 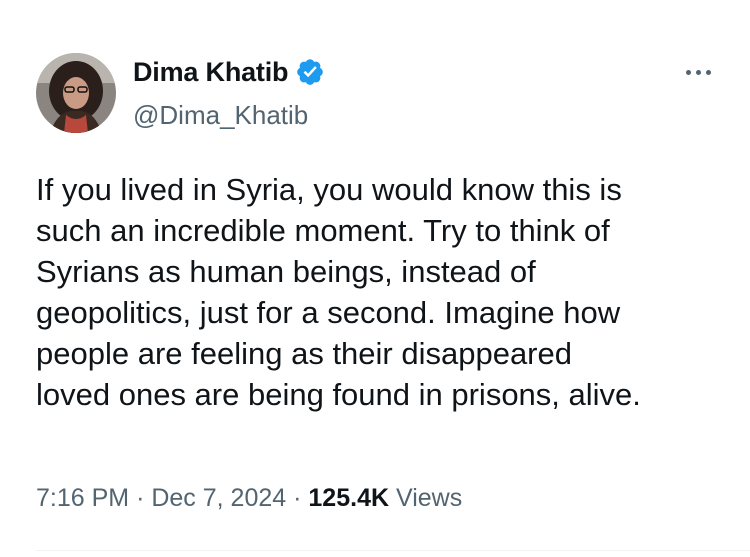 I want to click on tweet-time: 7:16 PM, so click(x=82, y=498).